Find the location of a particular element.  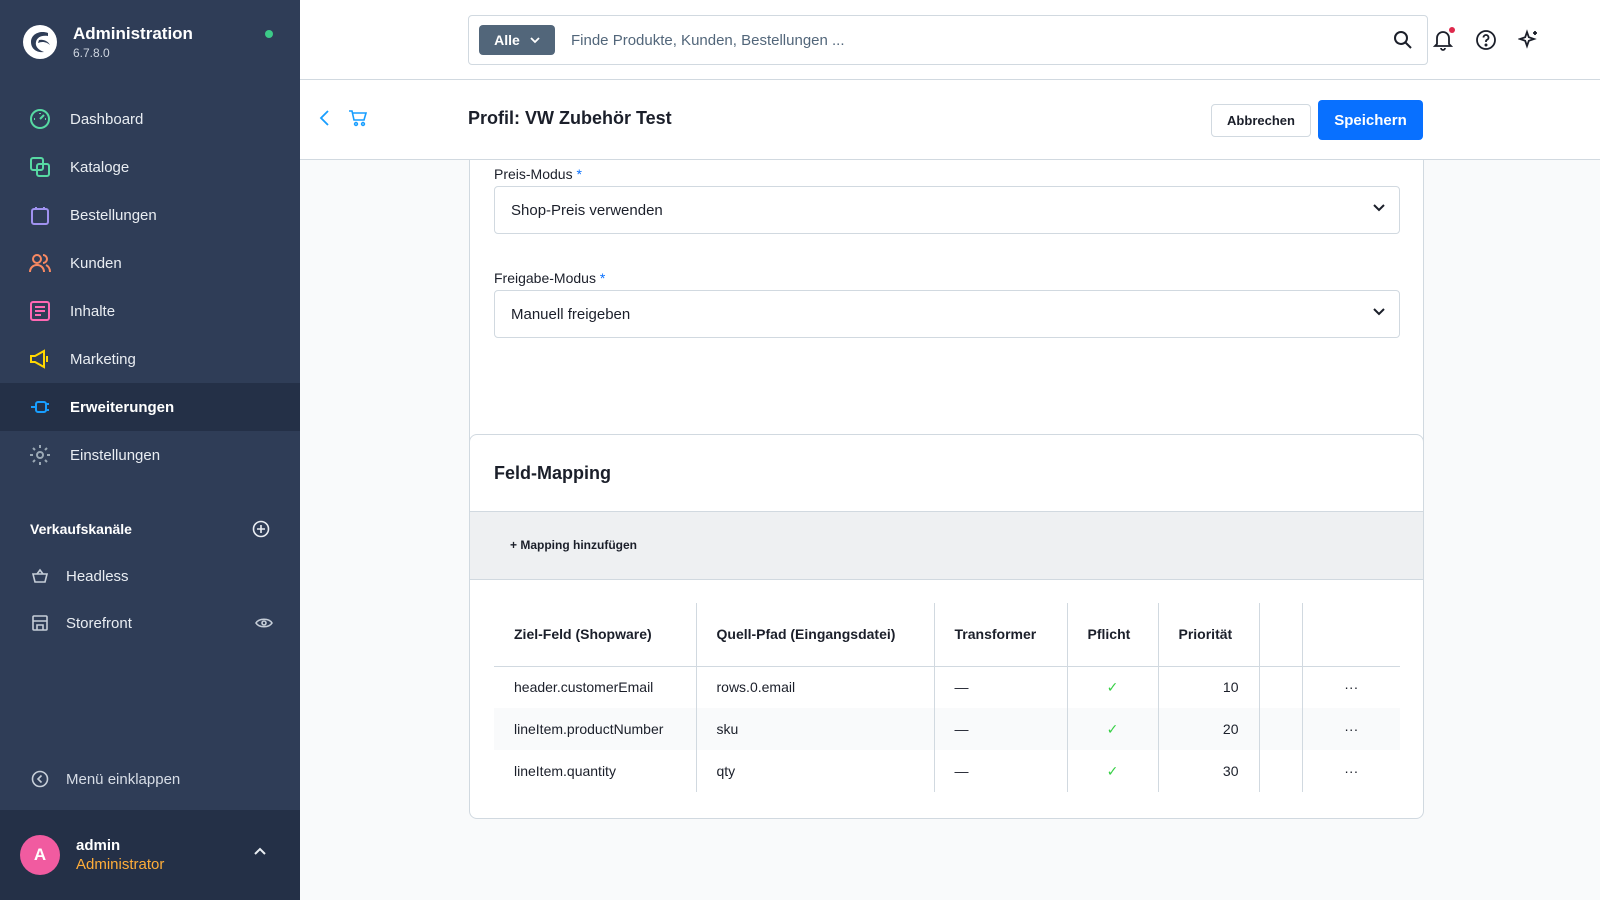

price-mode-label-text: Preis-Modus is located at coordinates (533, 174).